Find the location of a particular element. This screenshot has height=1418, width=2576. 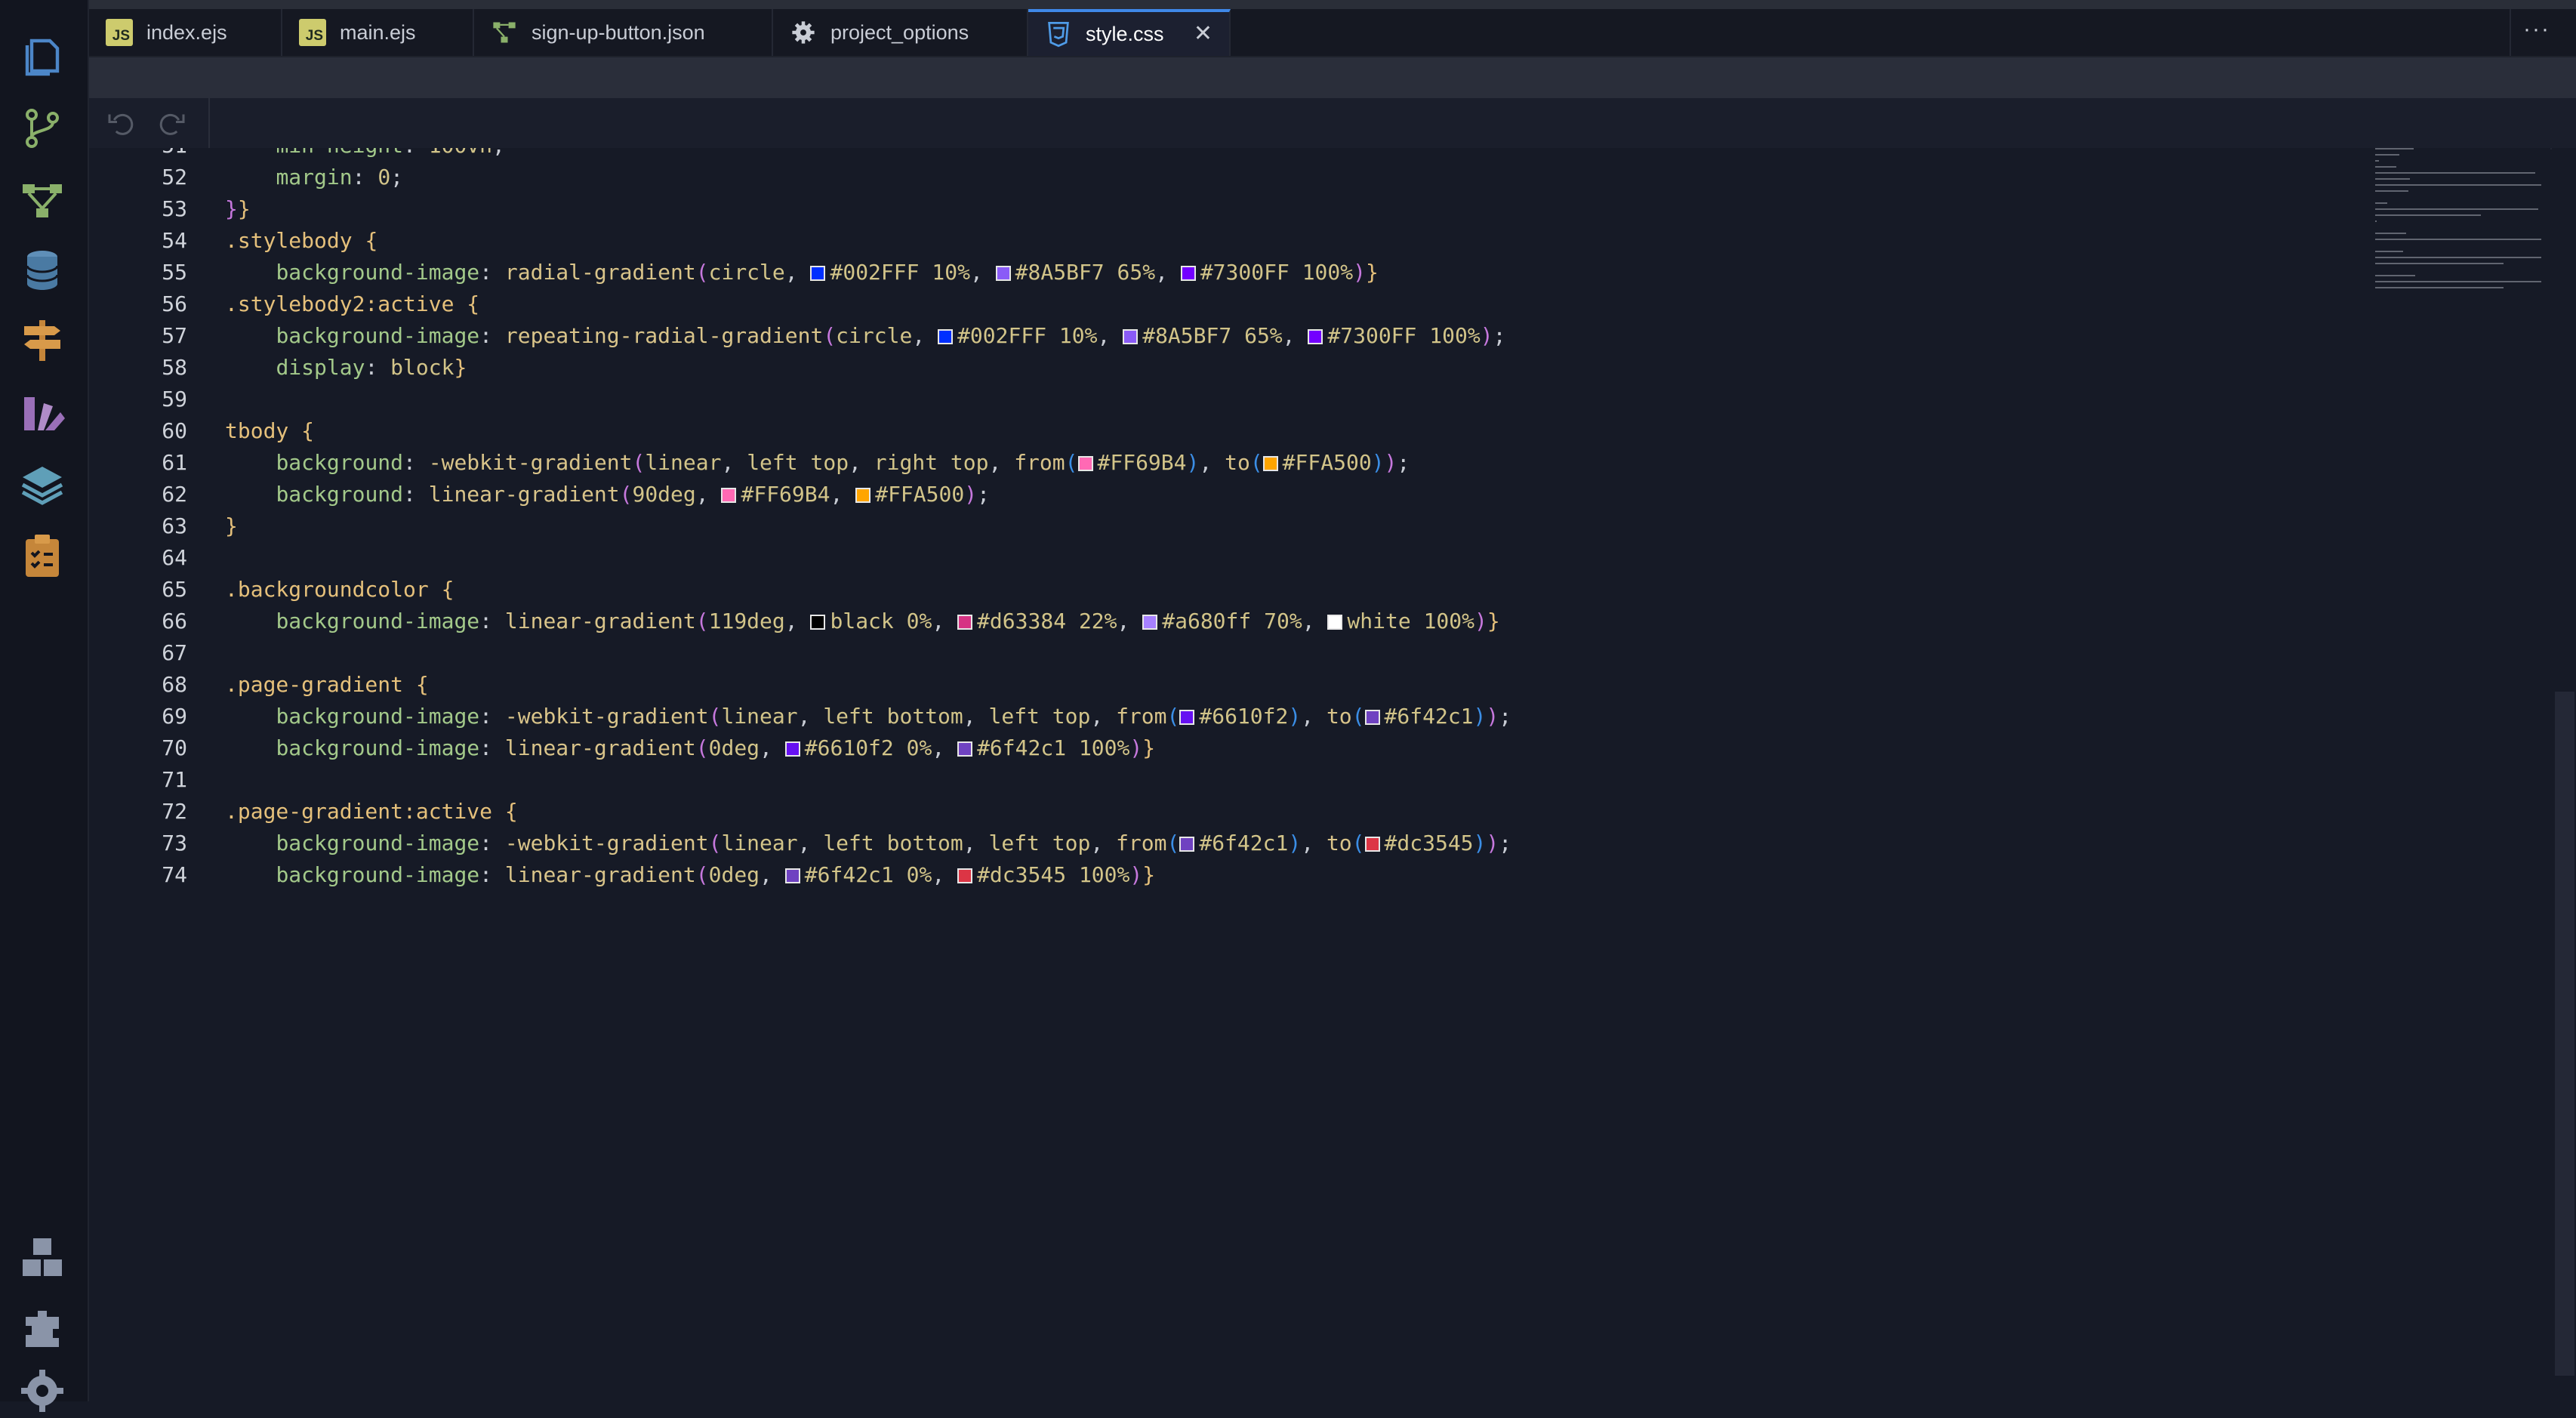

tab-main-ejs: JS main.ejs is located at coordinates (378, 32).